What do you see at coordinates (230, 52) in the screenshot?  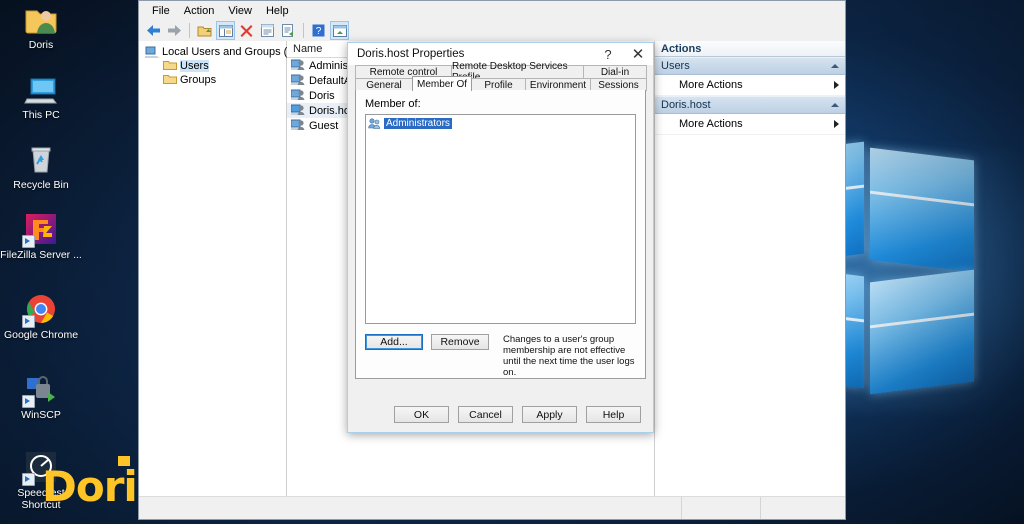 I see `tree-node-root: Local Users and Groups (Local)` at bounding box center [230, 52].